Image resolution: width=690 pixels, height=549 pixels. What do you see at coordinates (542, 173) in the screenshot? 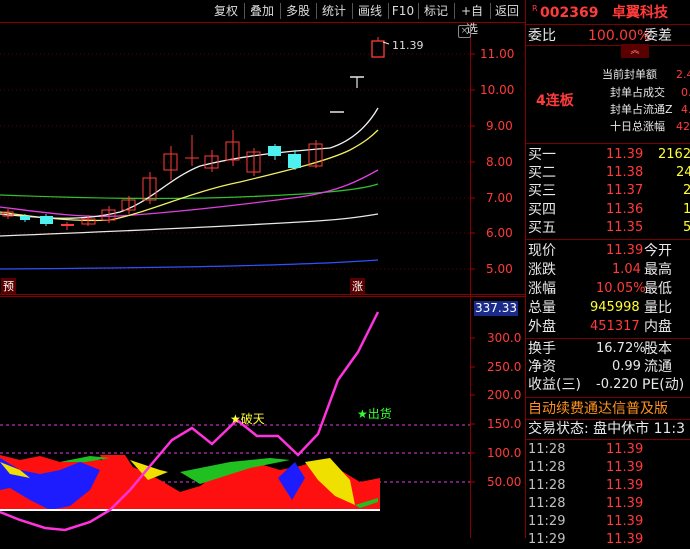
I see `bid-label: 买二` at bounding box center [542, 173].